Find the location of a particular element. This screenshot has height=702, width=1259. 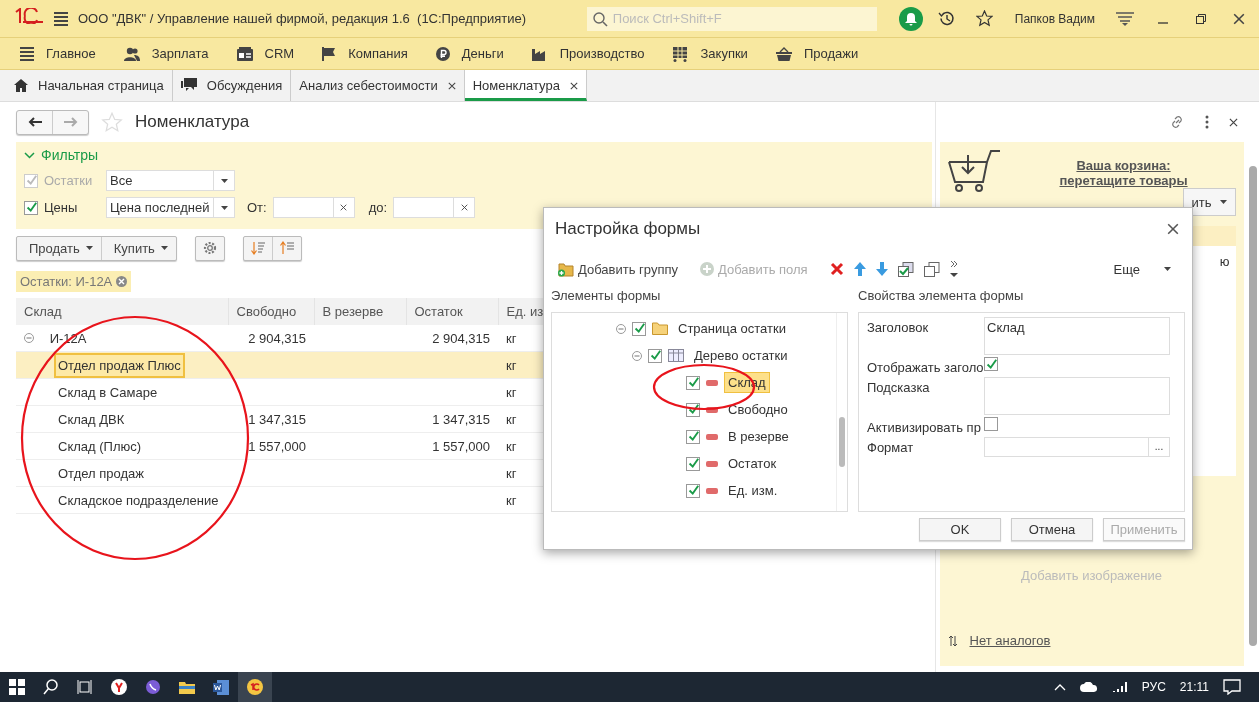

search-field: Поиск Ctrl+Shift+F is located at coordinates (731, 18).